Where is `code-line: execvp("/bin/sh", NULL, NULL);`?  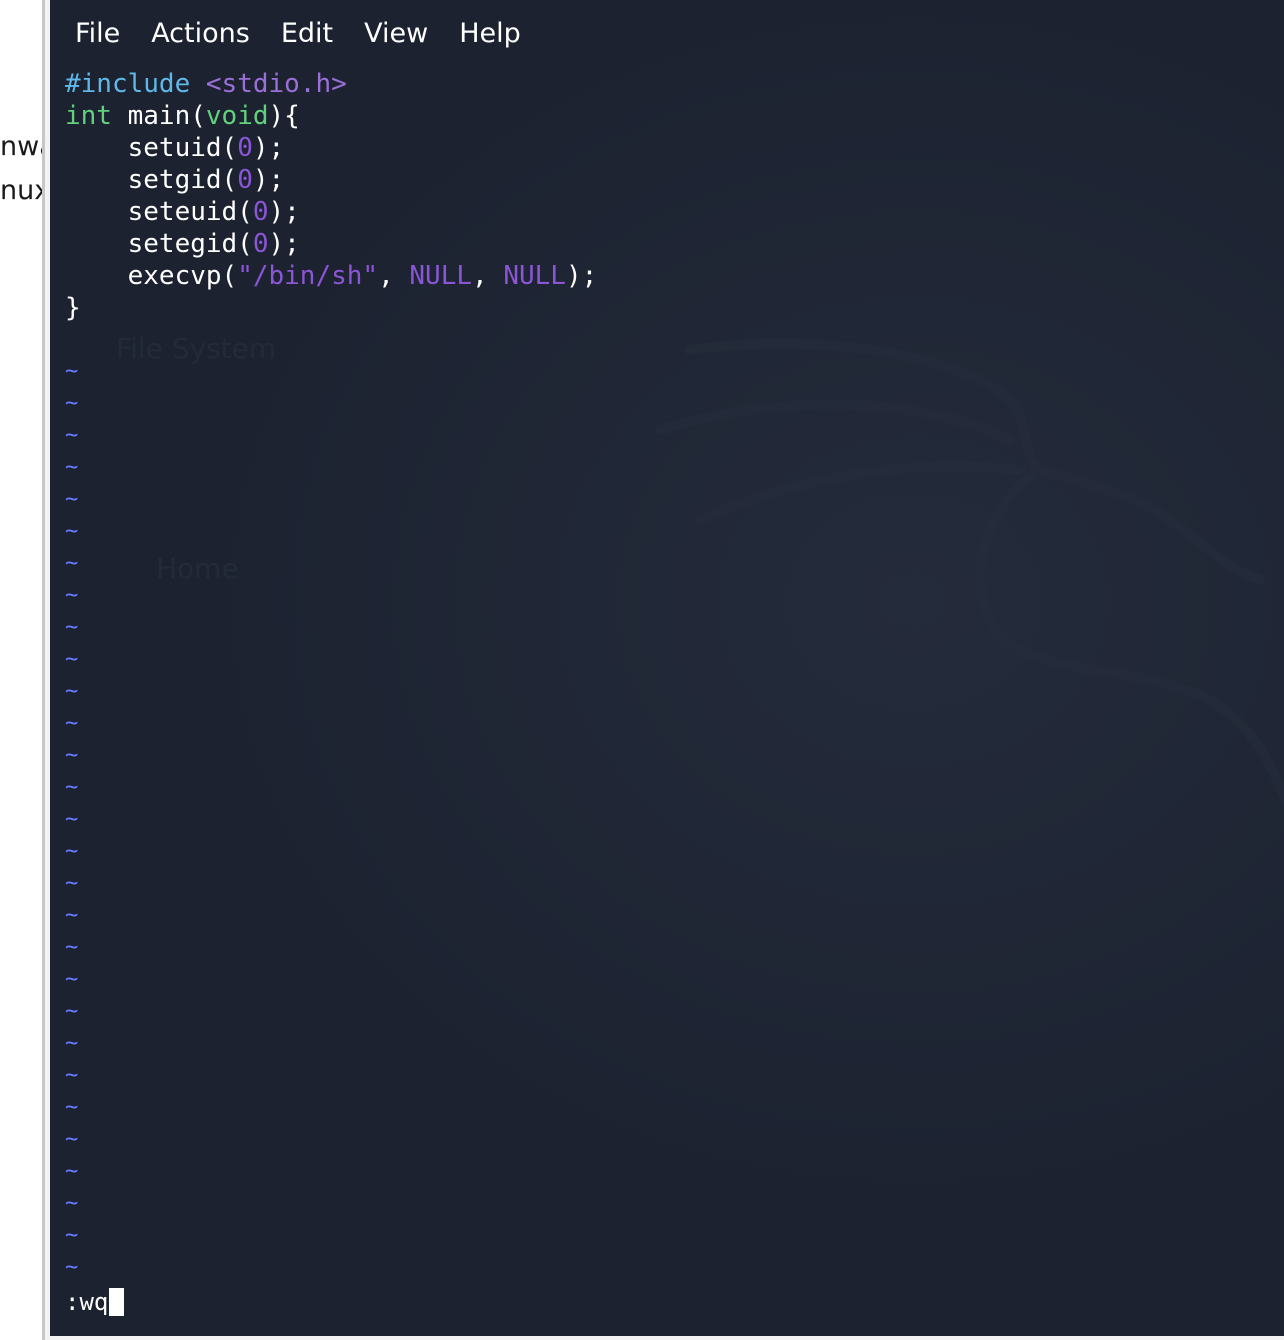 code-line: execvp("/bin/sh", NULL, NULL); is located at coordinates (674, 276).